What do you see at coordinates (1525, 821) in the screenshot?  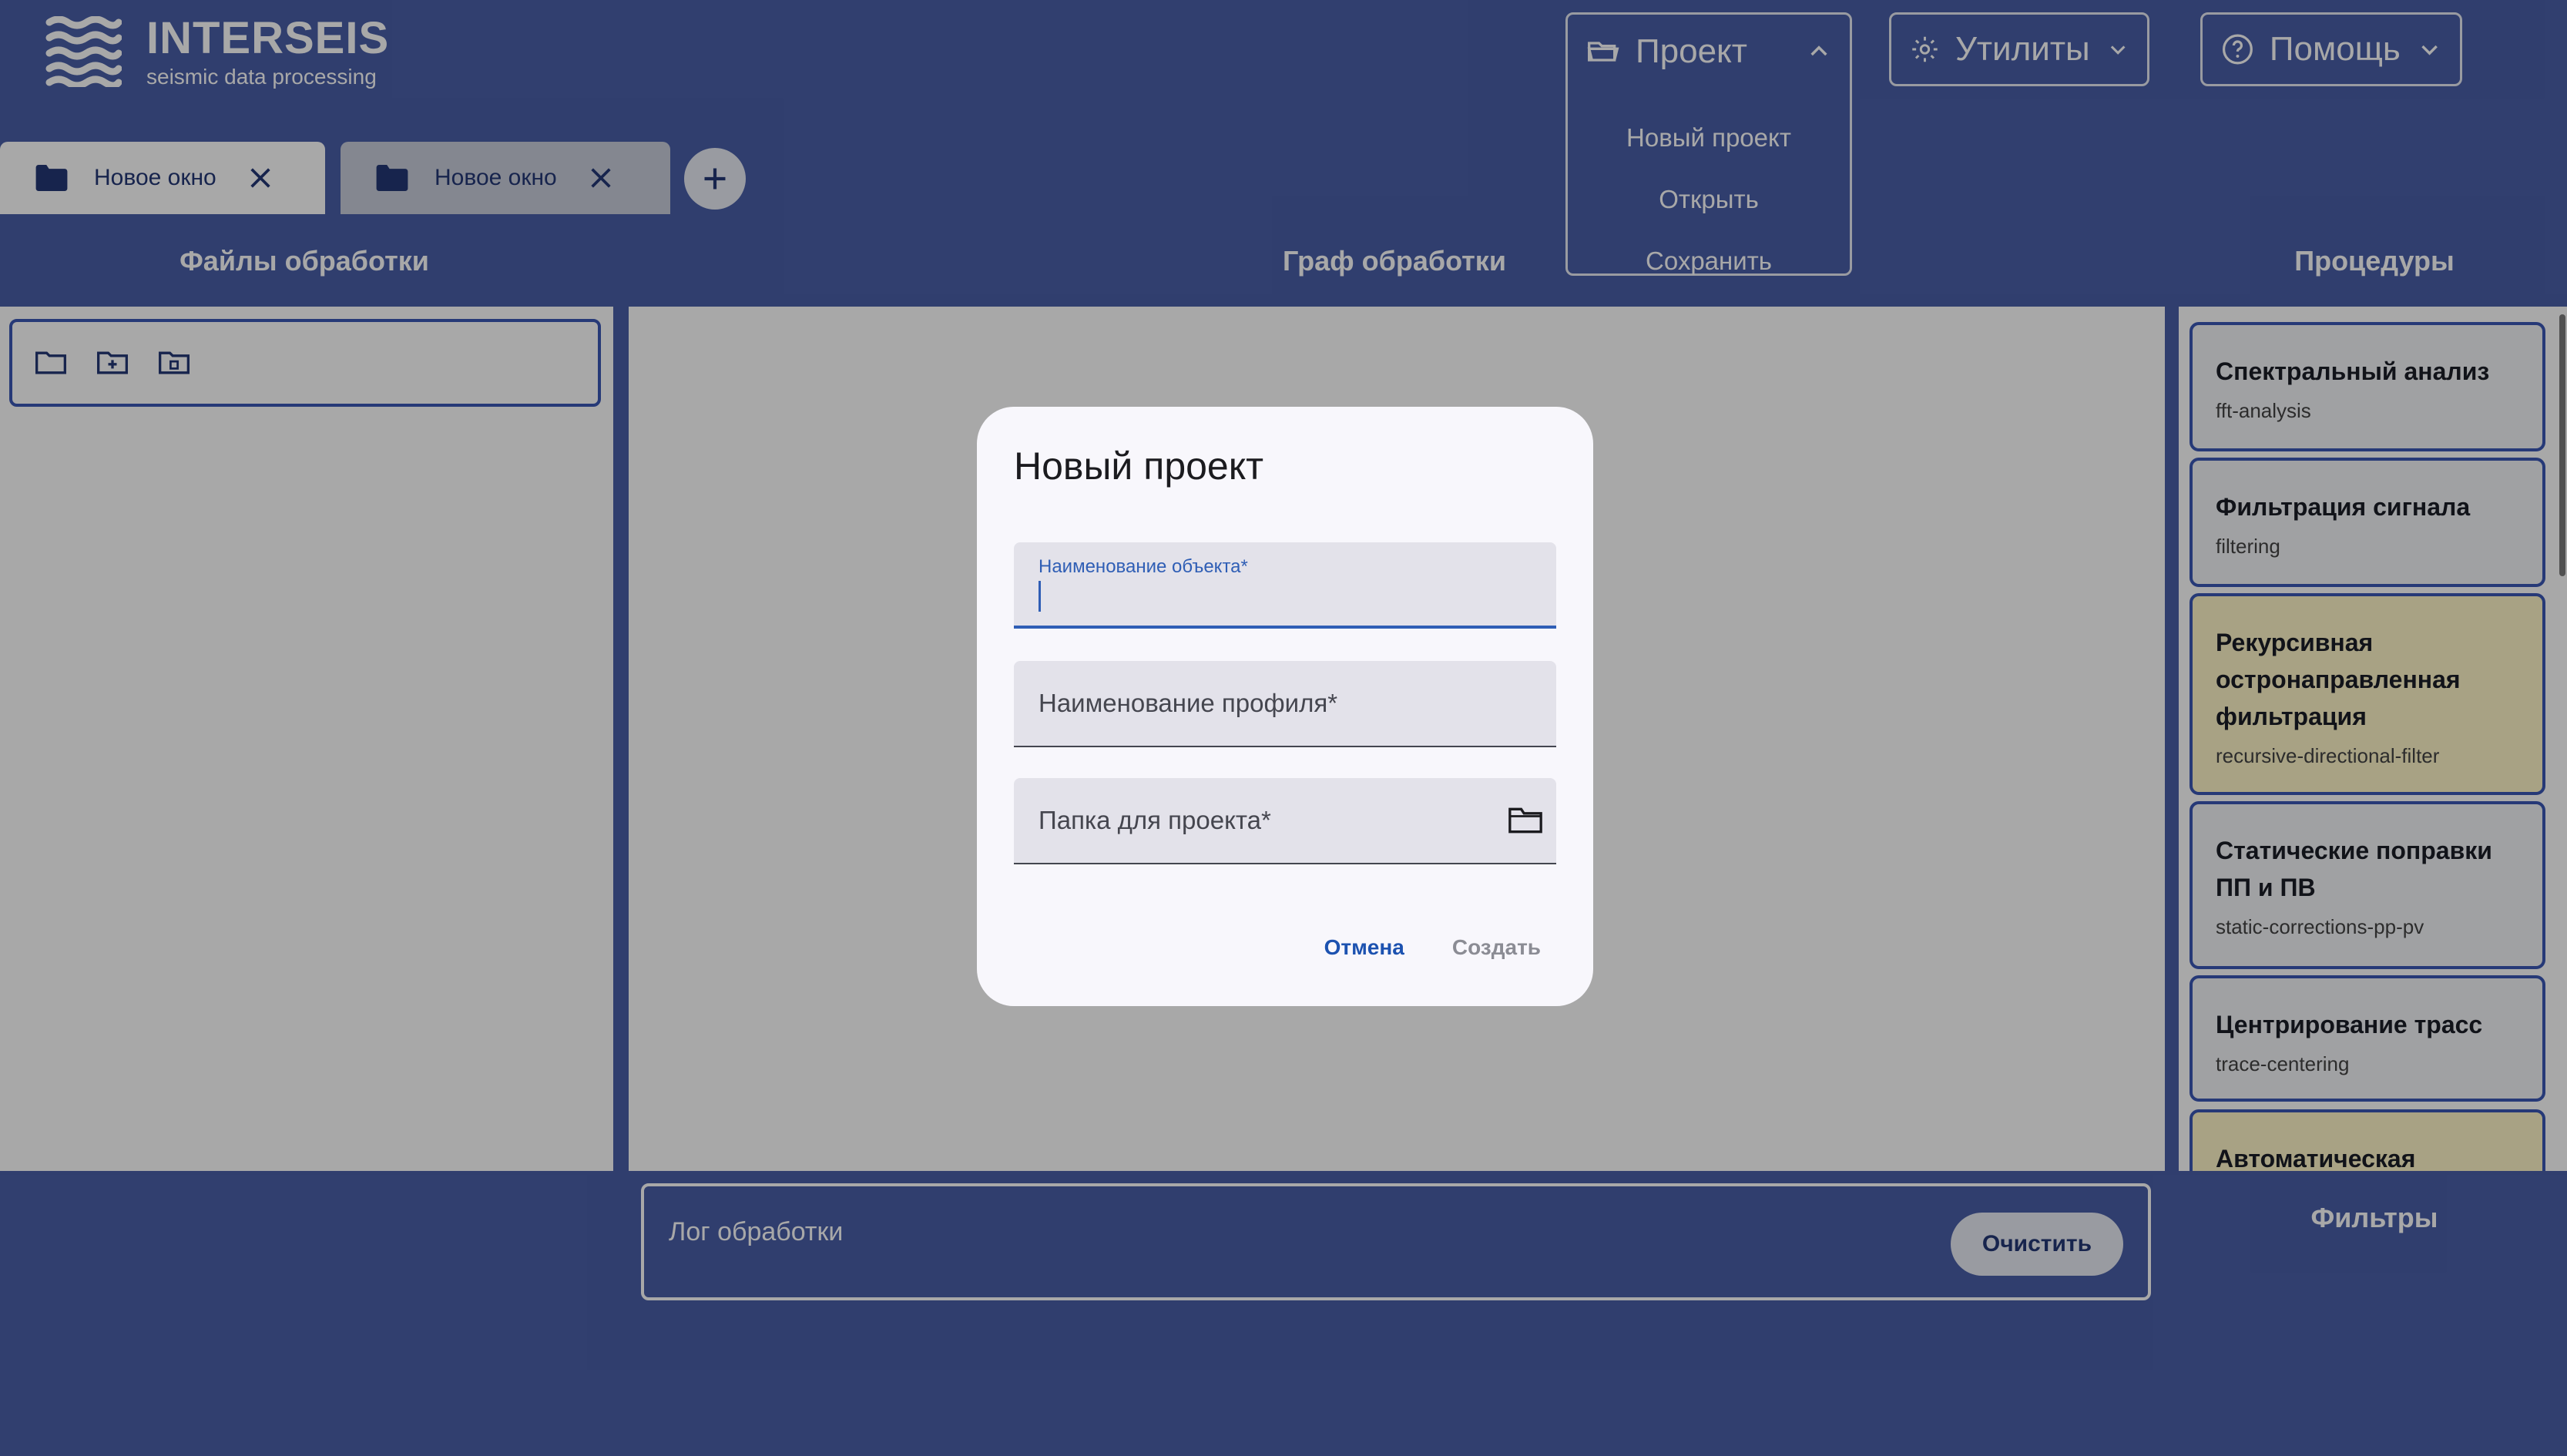 I see `folder-icon` at bounding box center [1525, 821].